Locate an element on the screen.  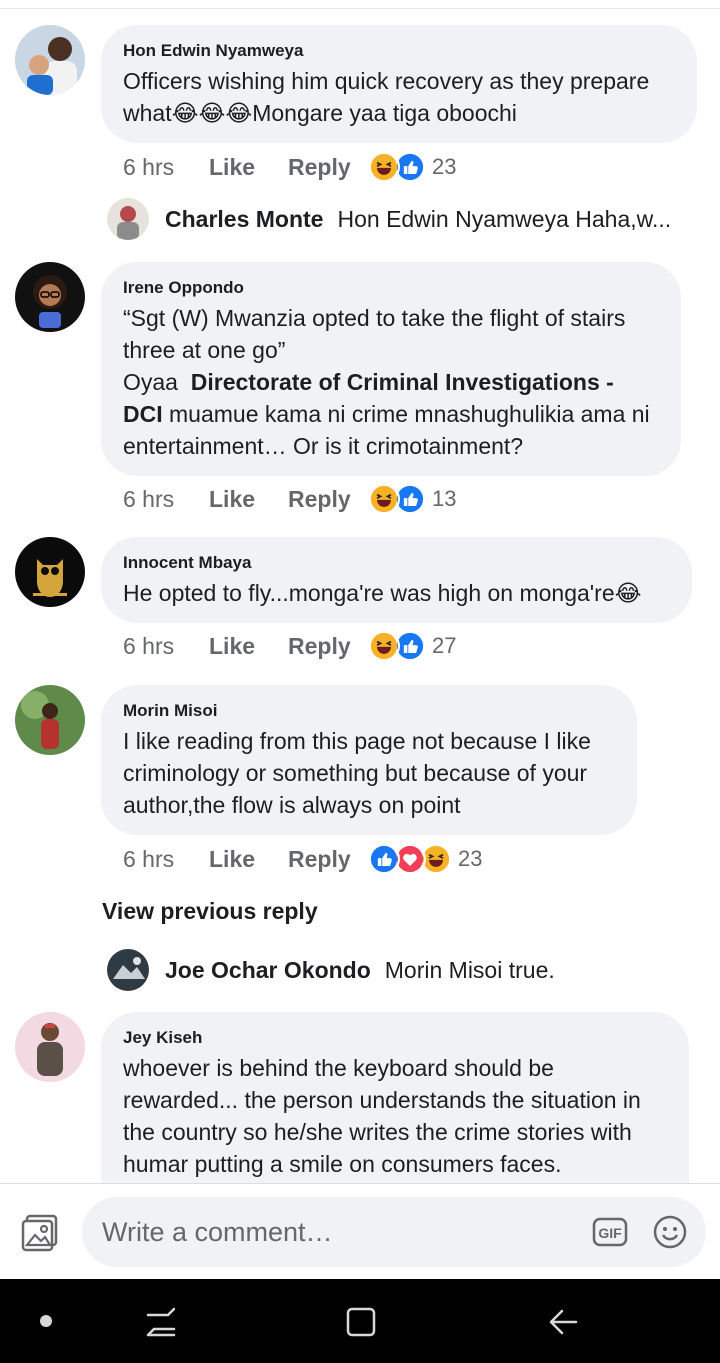
nav-dot-icon is located at coordinates (46, 1321).